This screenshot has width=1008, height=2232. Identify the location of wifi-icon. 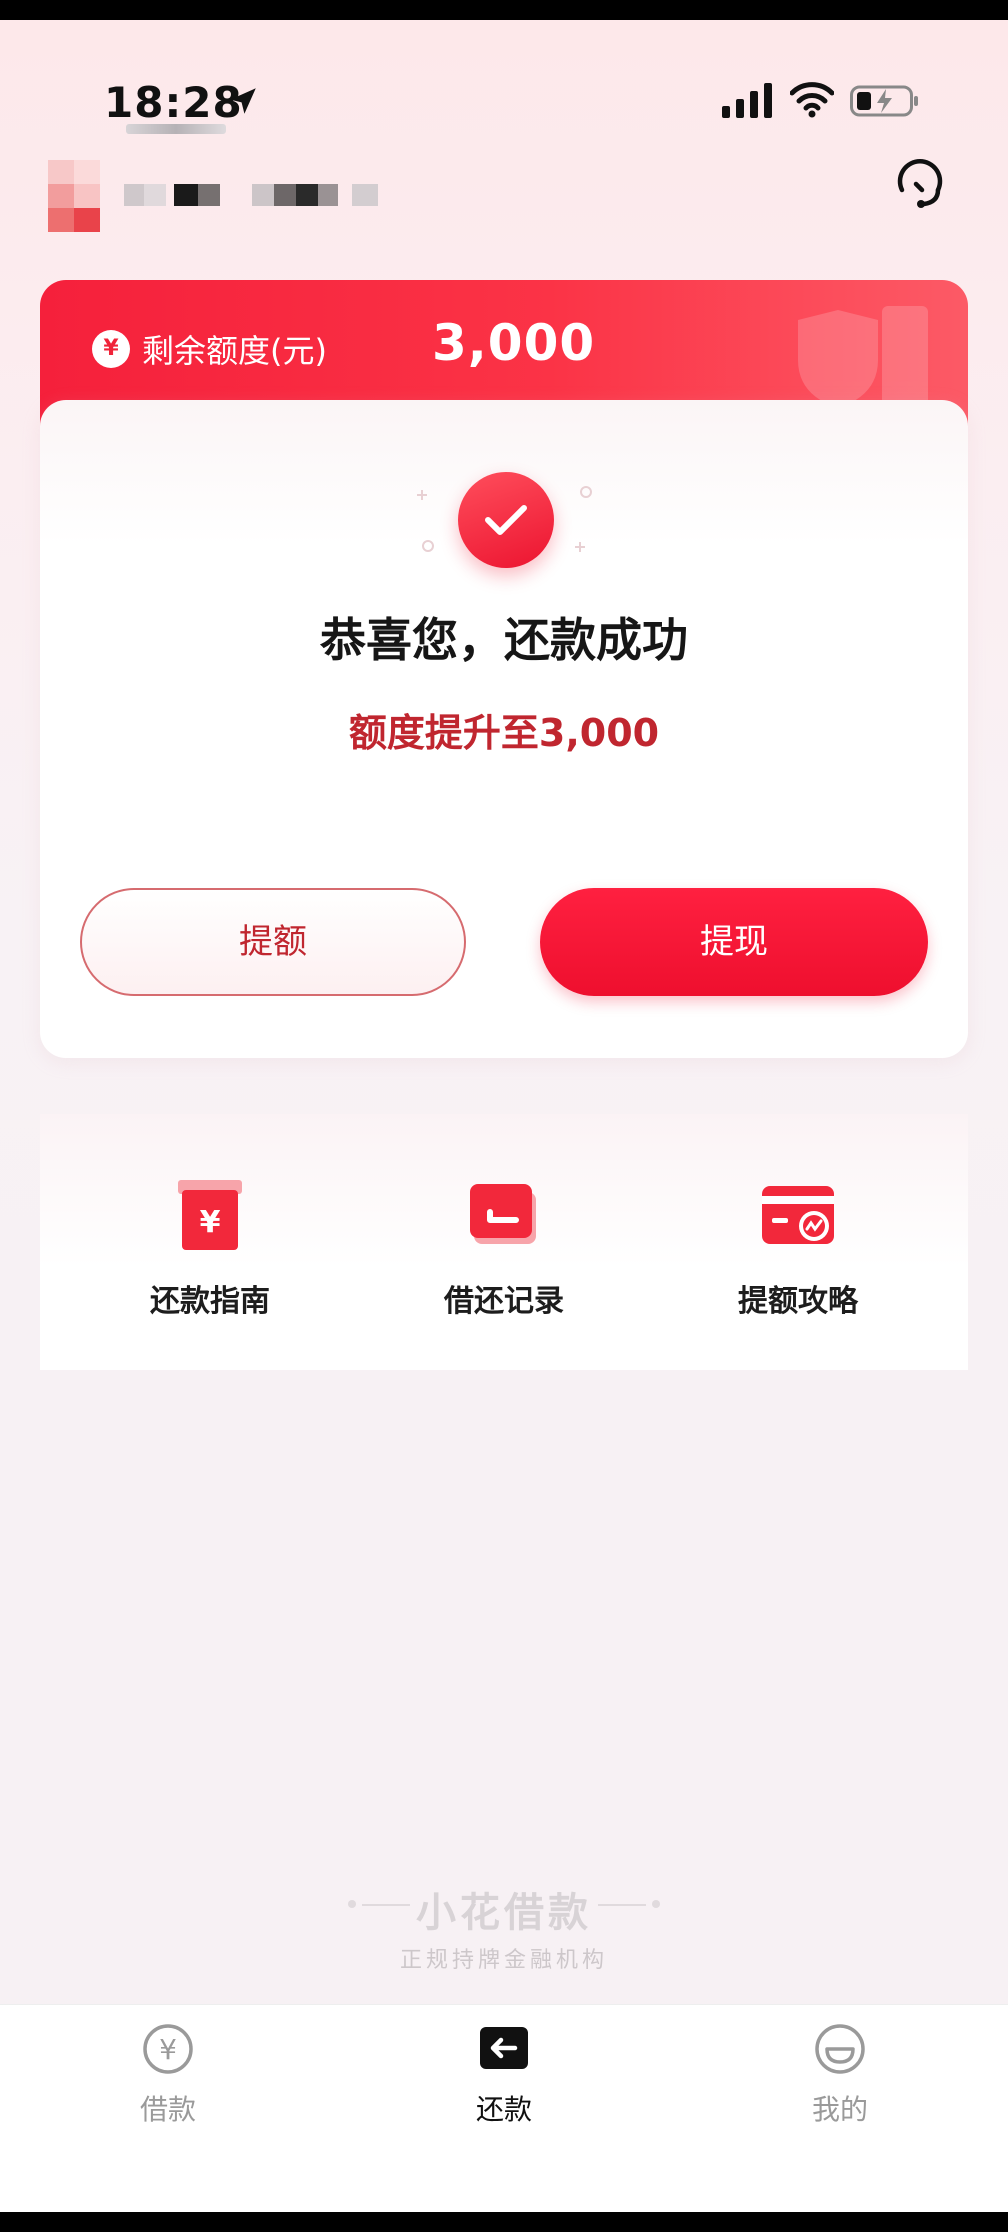
(812, 100).